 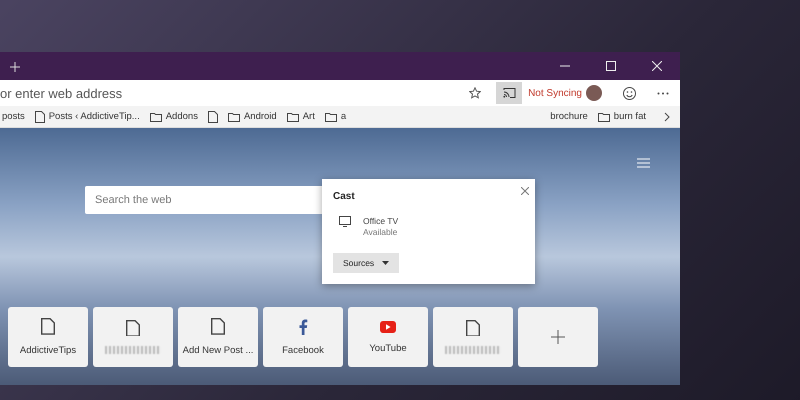 What do you see at coordinates (380, 221) in the screenshot?
I see `device-name: Office TV` at bounding box center [380, 221].